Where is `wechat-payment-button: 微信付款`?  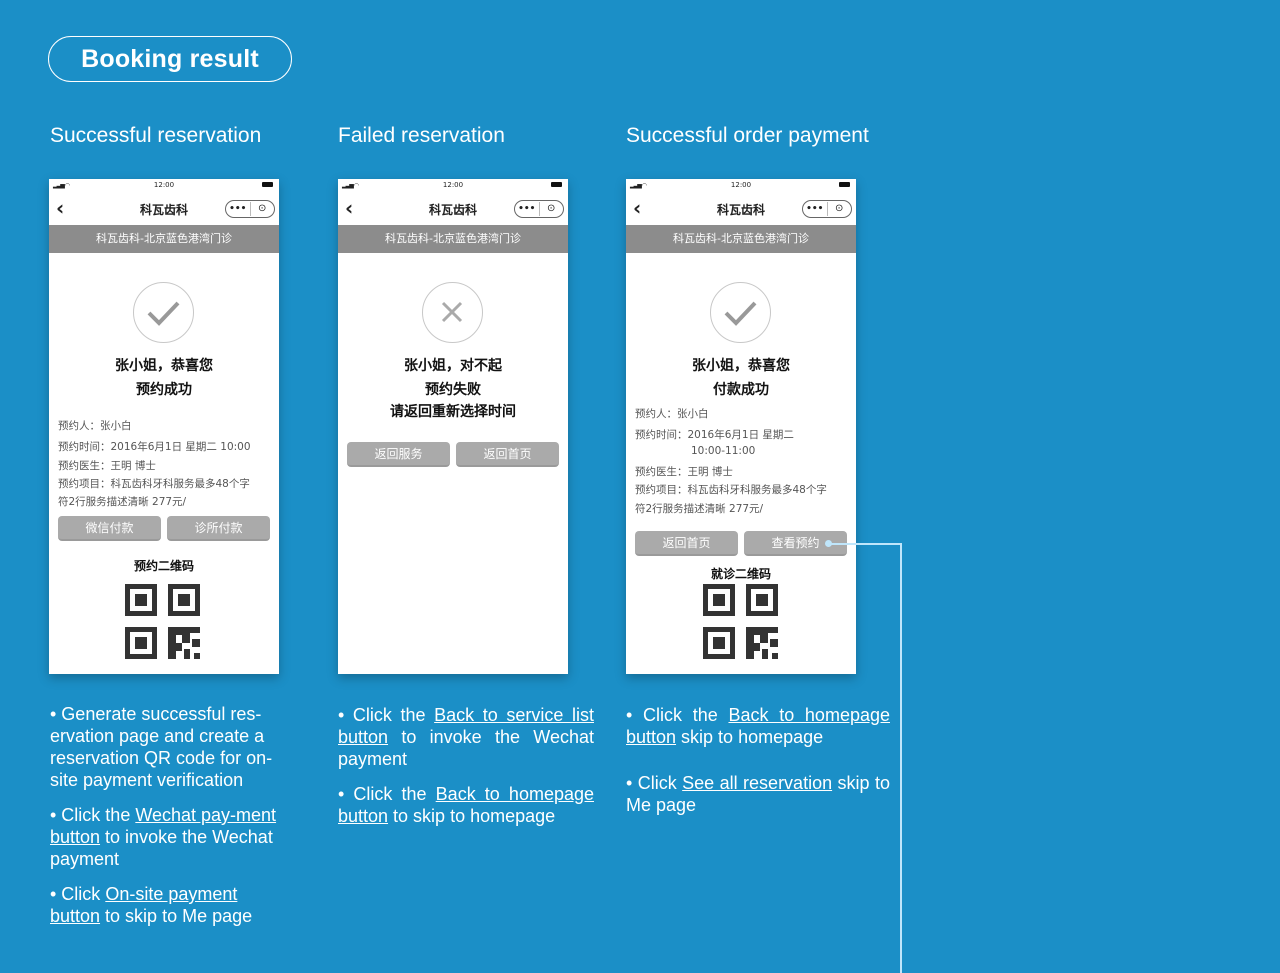
wechat-payment-button: 微信付款 is located at coordinates (109, 528).